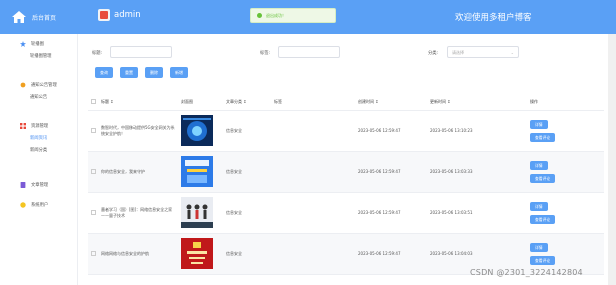 This screenshot has height=285, width=616. What do you see at coordinates (19, 17) in the screenshot?
I see `home-icon` at bounding box center [19, 17].